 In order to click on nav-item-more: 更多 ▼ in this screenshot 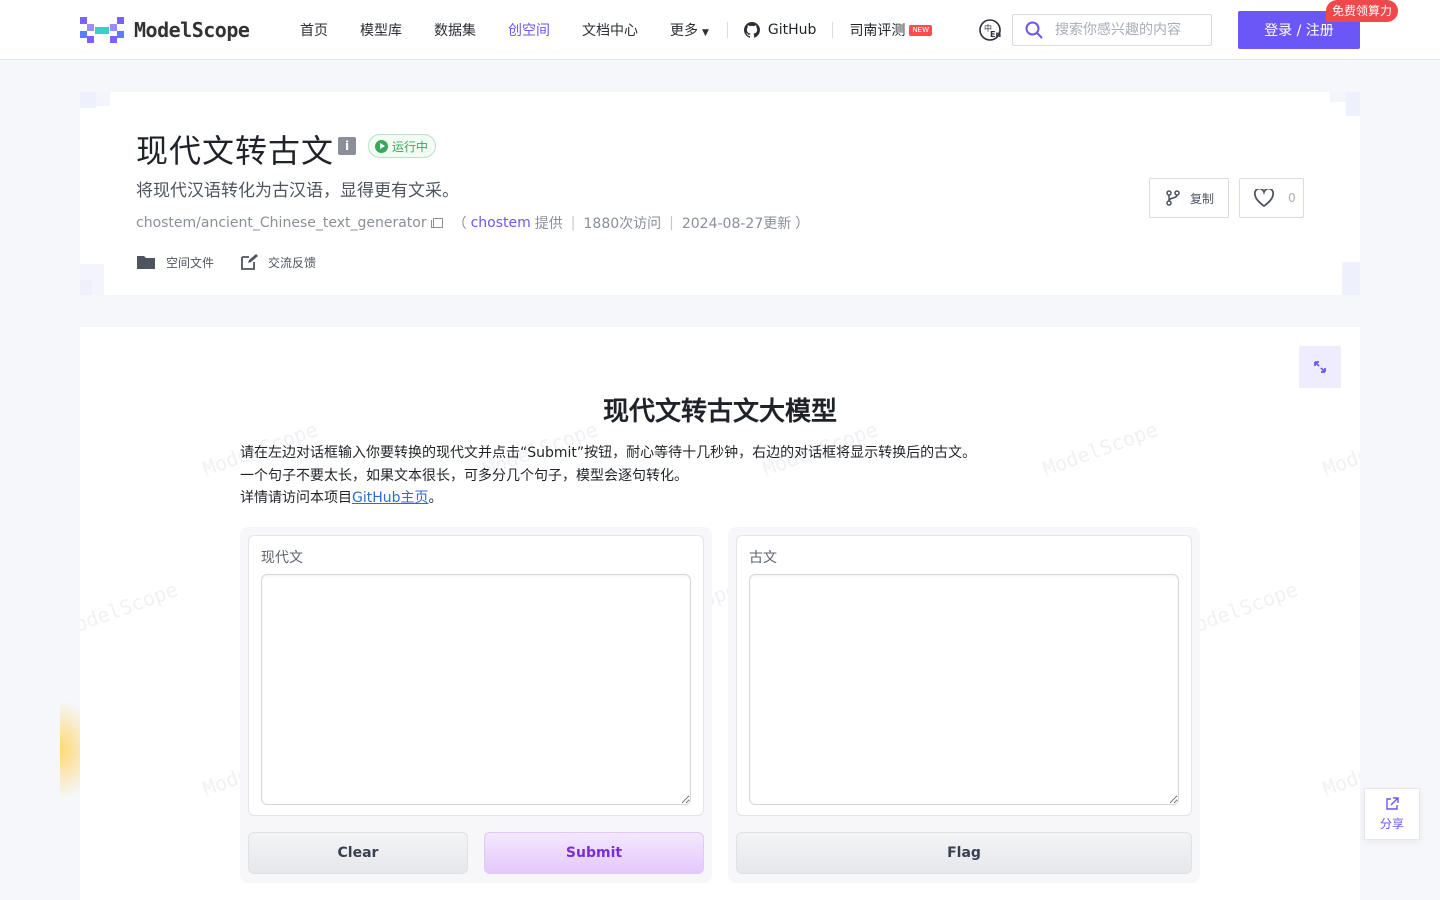, I will do `click(689, 30)`.